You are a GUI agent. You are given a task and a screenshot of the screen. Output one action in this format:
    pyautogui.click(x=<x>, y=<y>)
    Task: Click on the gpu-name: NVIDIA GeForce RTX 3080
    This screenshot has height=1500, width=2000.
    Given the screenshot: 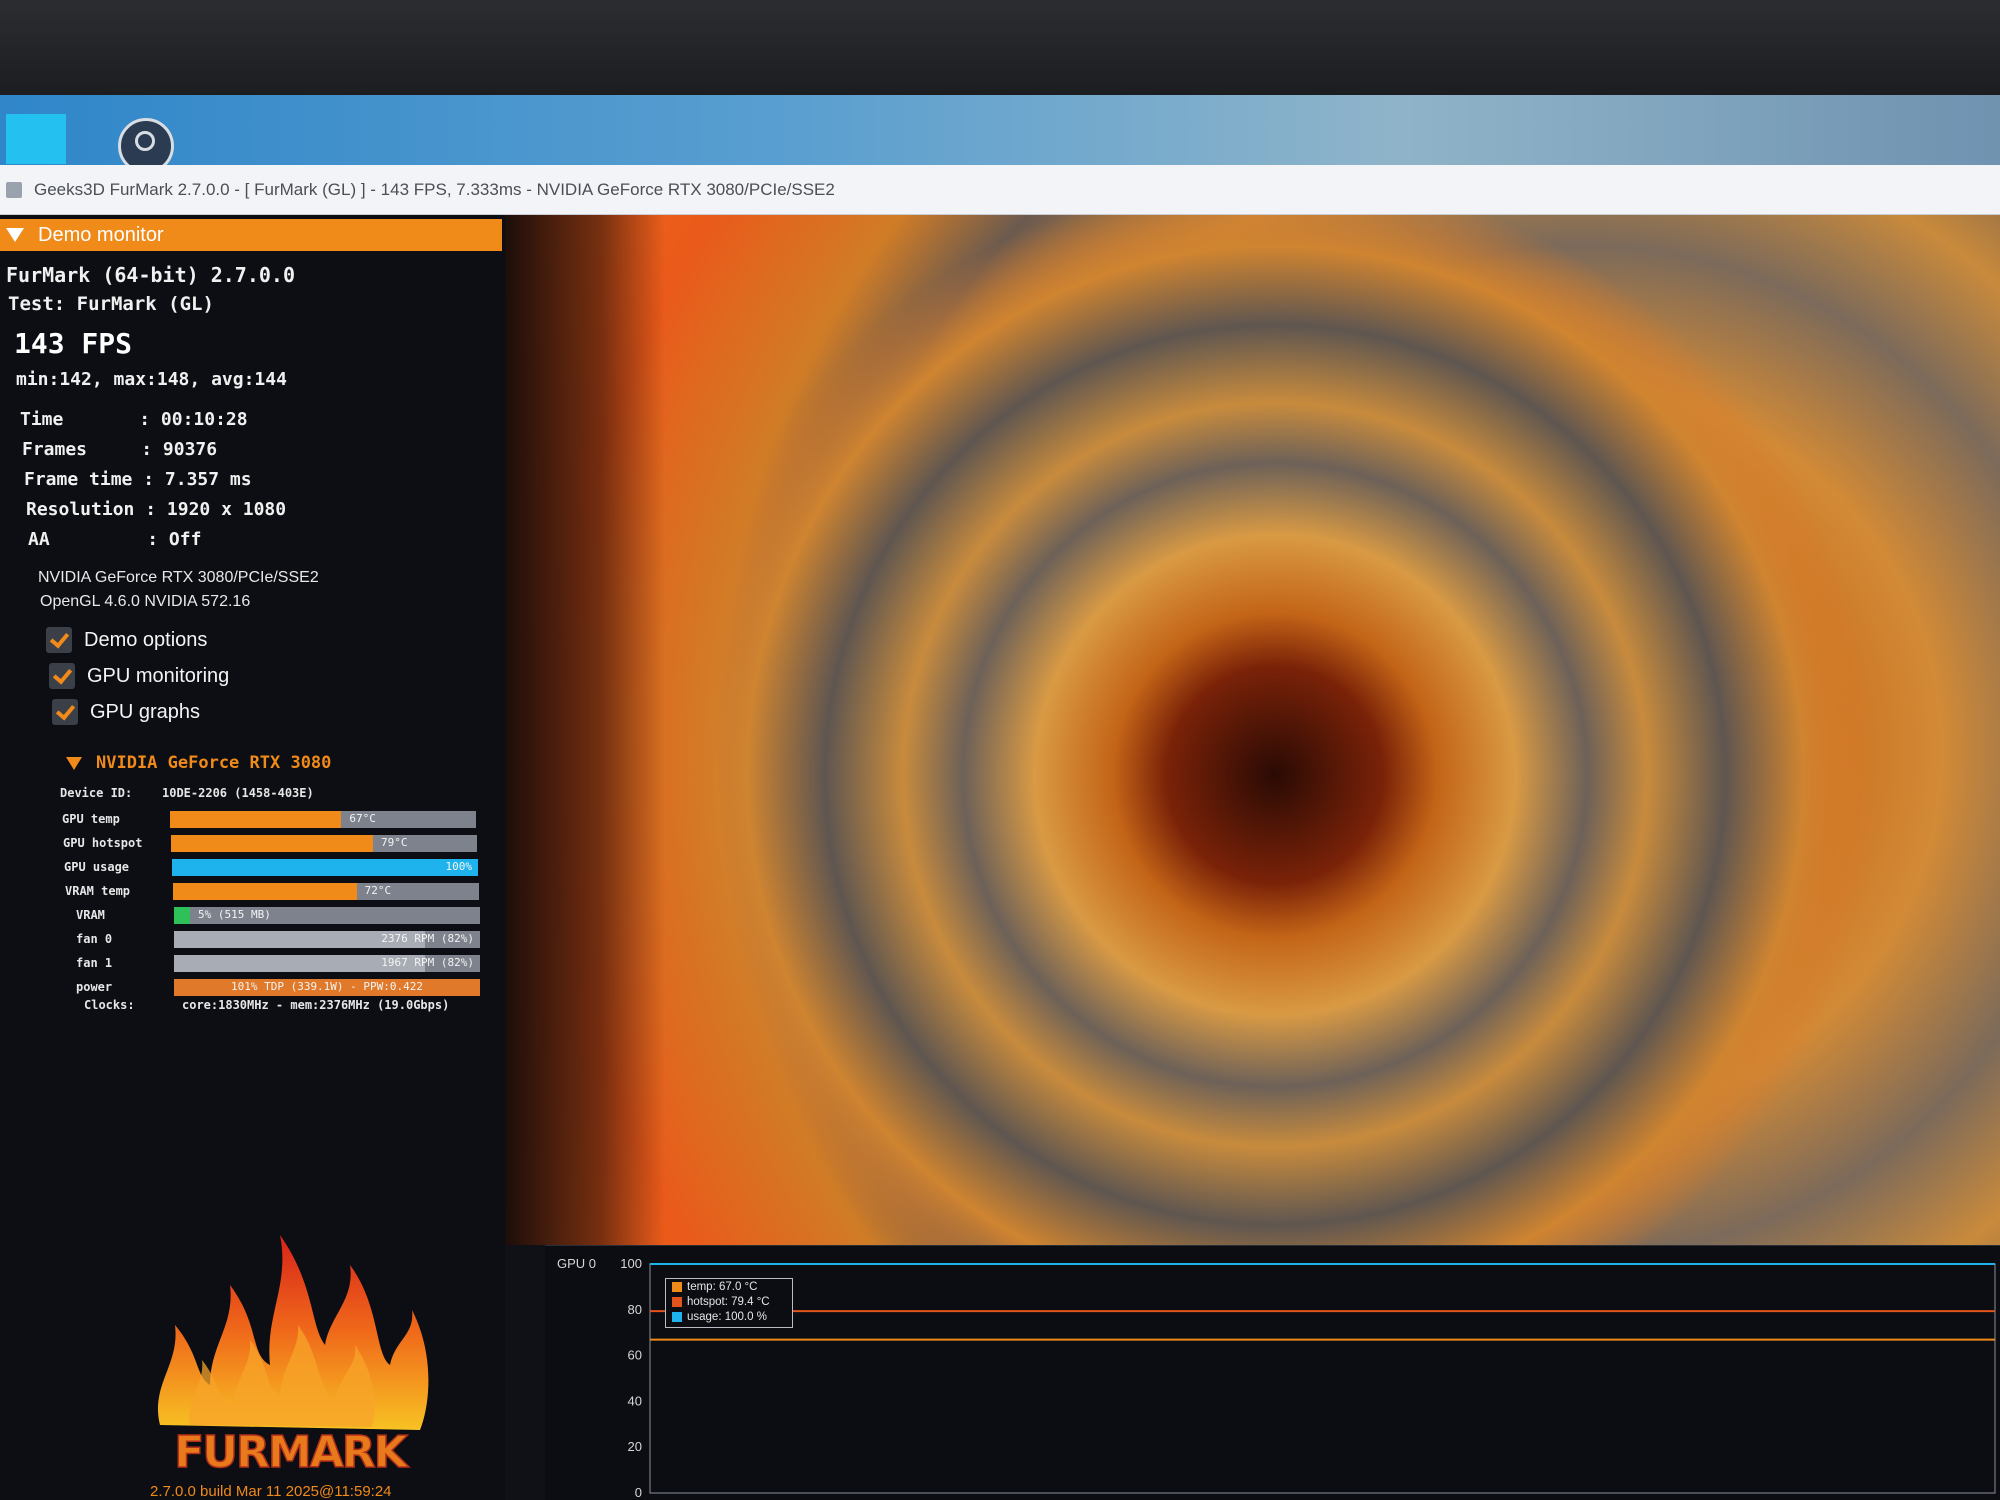 What is the action you would take?
    pyautogui.click(x=214, y=763)
    